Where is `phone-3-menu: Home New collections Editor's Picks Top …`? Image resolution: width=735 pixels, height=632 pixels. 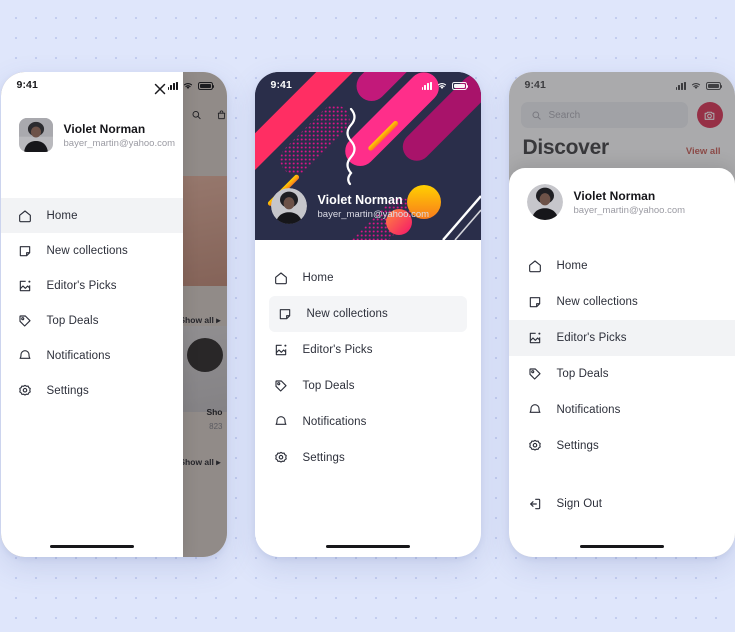
phone-3-menu: Home New collections Editor's Picks Top … is located at coordinates (621, 381).